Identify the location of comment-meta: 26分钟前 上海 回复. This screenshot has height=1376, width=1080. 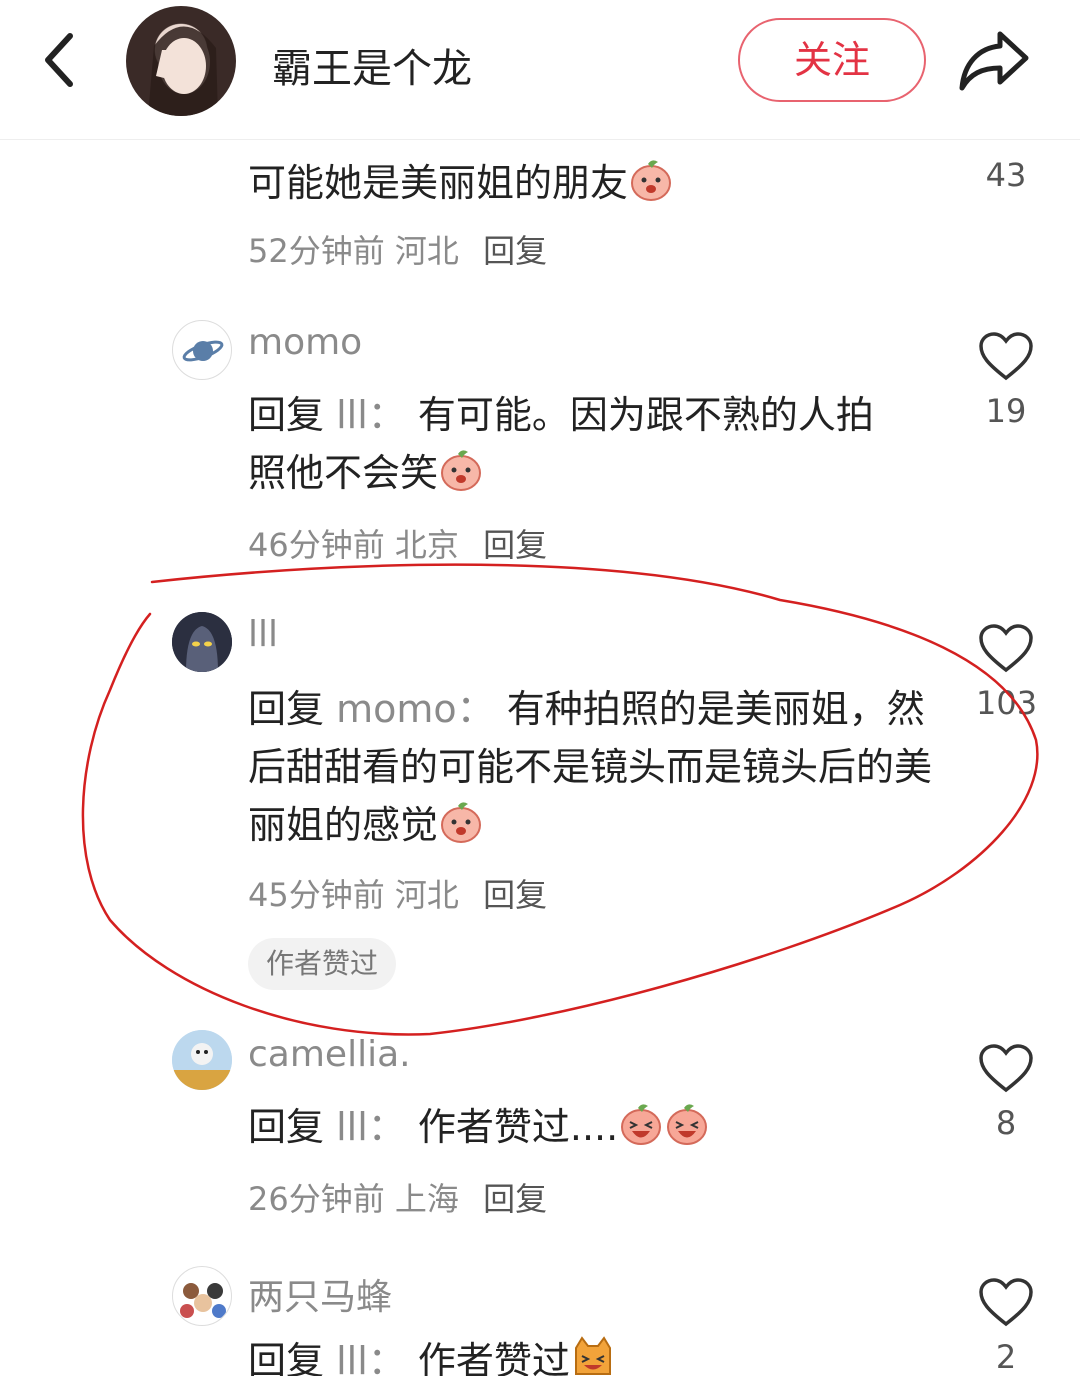
(397, 1197).